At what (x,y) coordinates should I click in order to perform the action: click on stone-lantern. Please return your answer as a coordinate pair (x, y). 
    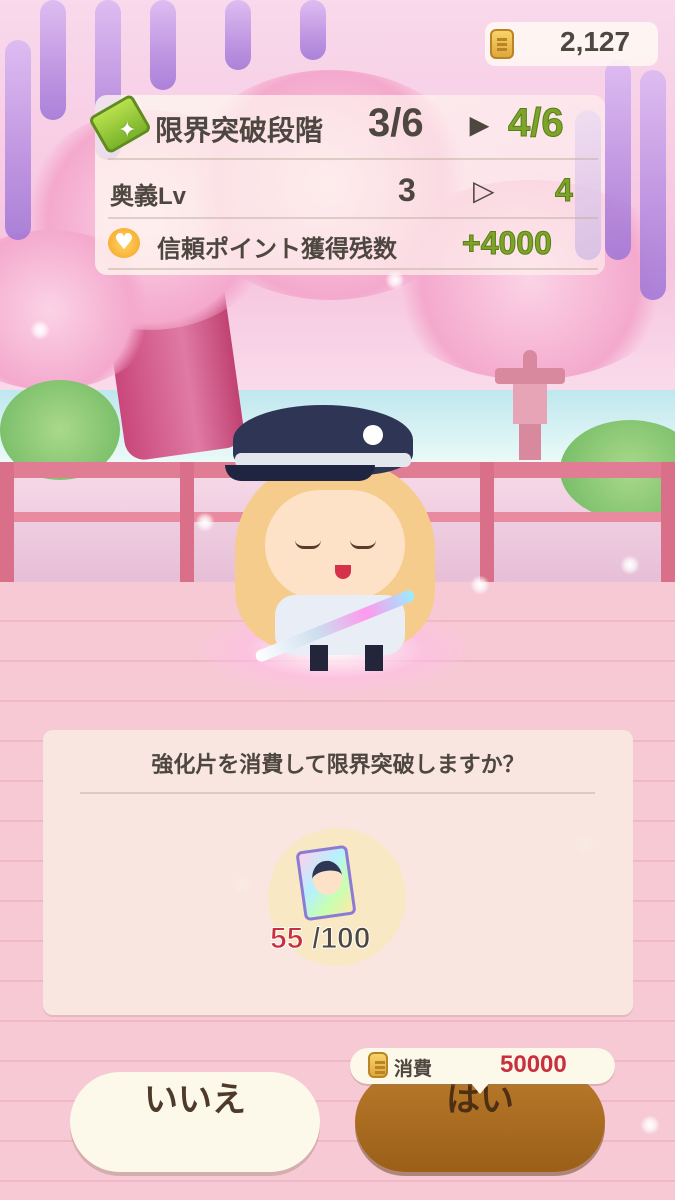
    Looking at the image, I should click on (530, 405).